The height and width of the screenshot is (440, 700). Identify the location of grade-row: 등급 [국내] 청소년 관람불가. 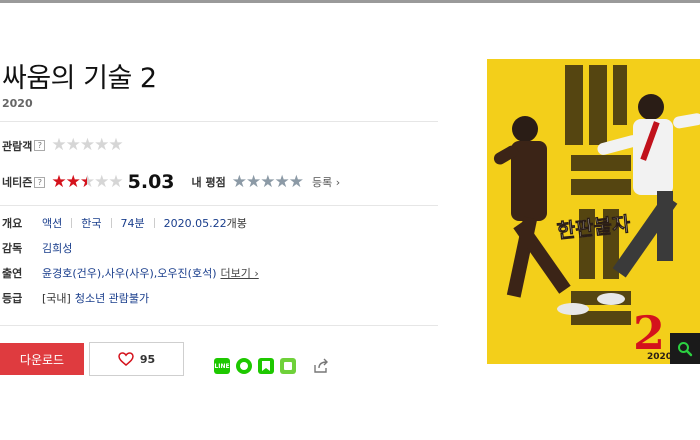
(75, 298).